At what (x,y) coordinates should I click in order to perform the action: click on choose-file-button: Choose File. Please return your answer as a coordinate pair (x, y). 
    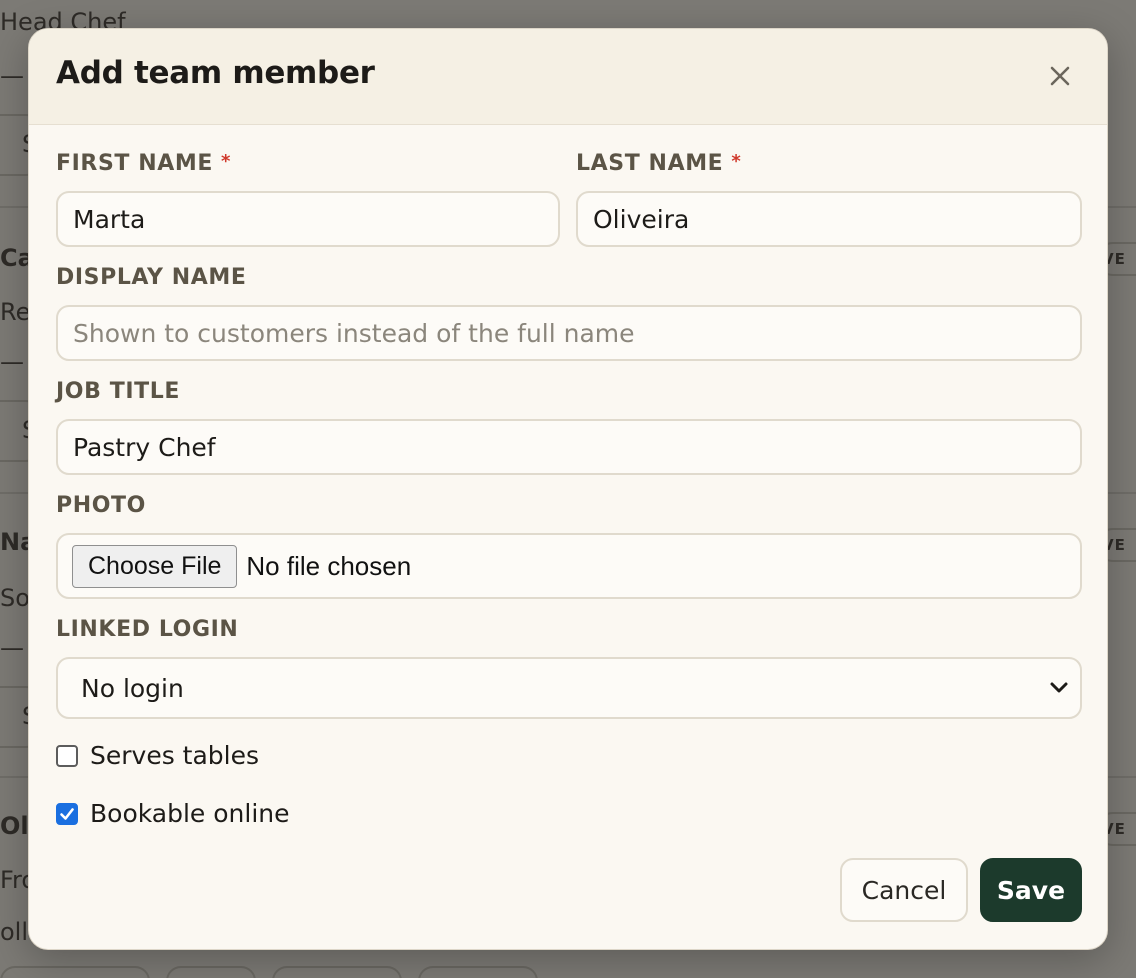
    Looking at the image, I should click on (155, 566).